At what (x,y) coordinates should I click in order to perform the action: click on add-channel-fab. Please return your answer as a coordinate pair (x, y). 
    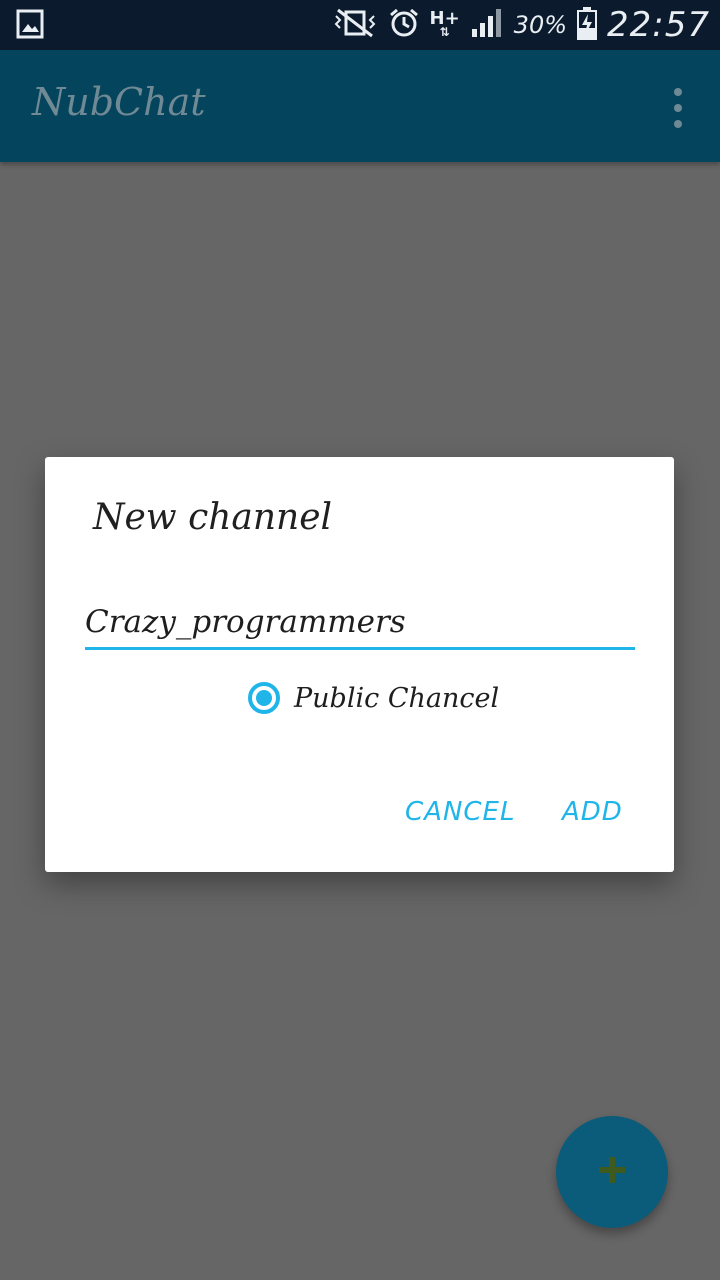
    Looking at the image, I should click on (612, 1172).